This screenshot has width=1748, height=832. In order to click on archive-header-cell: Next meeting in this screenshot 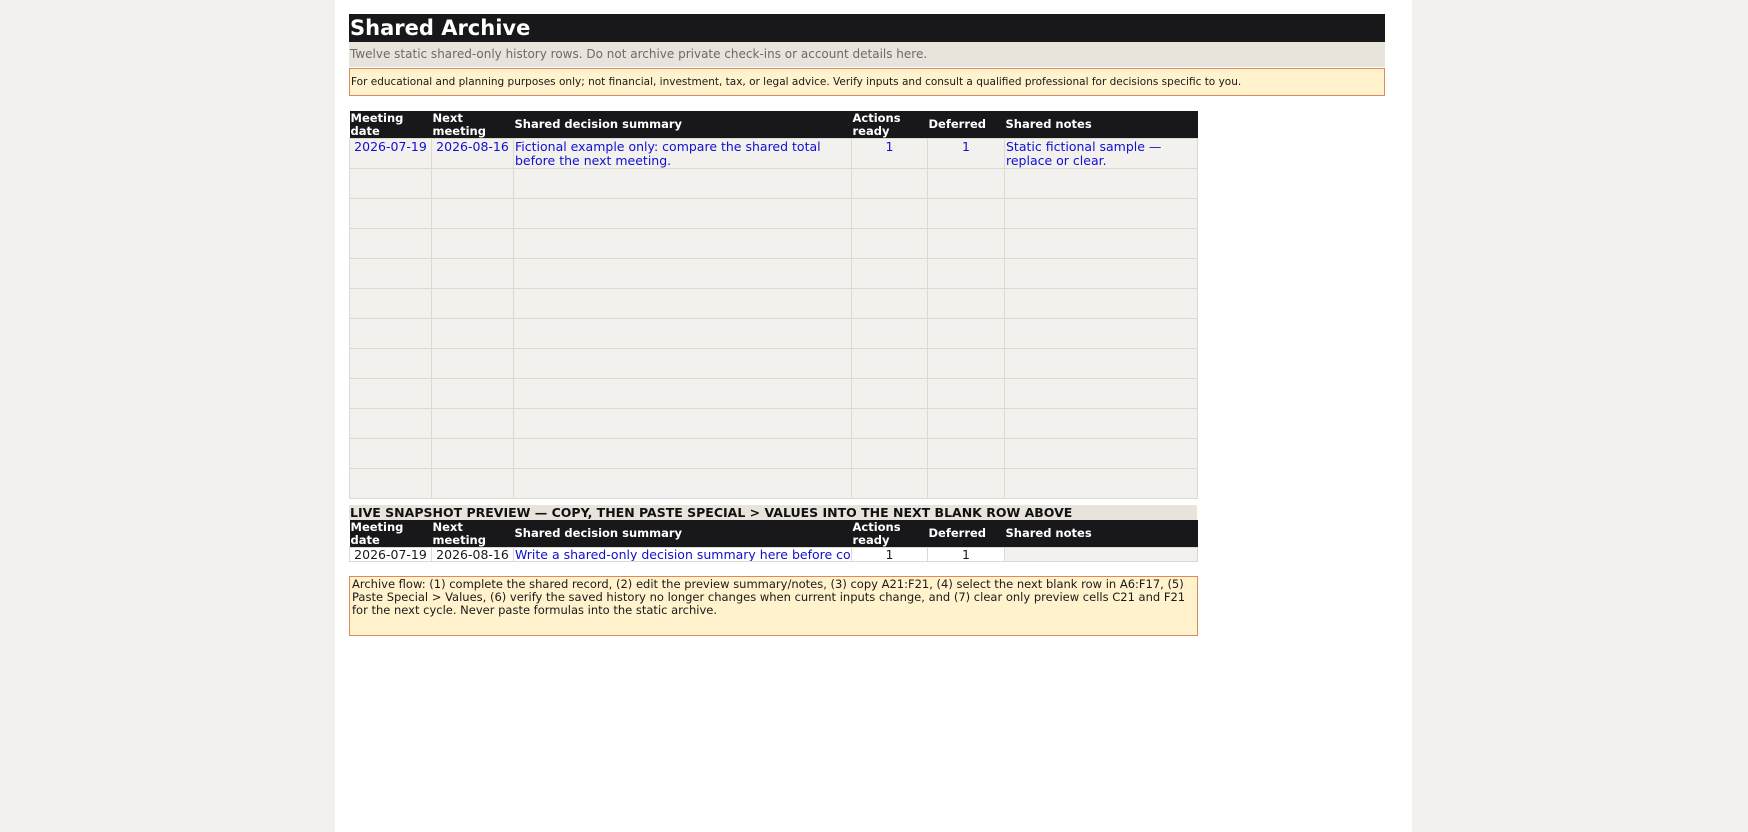, I will do `click(472, 125)`.